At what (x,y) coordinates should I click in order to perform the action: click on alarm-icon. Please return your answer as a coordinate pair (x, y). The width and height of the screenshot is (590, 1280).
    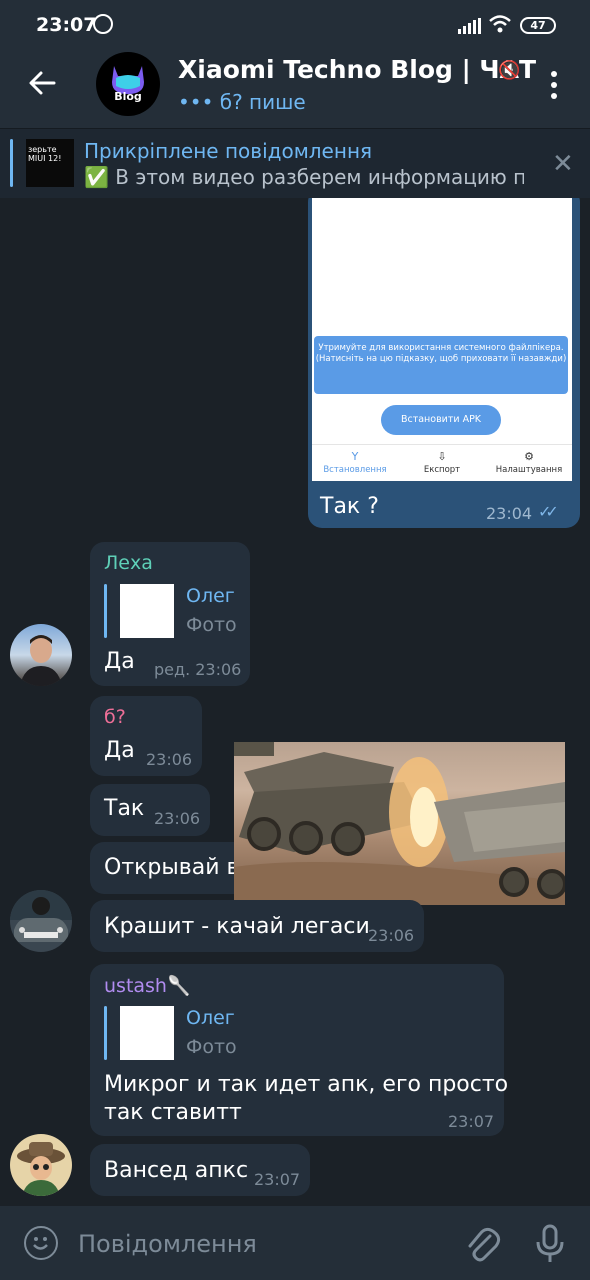
    Looking at the image, I should click on (103, 24).